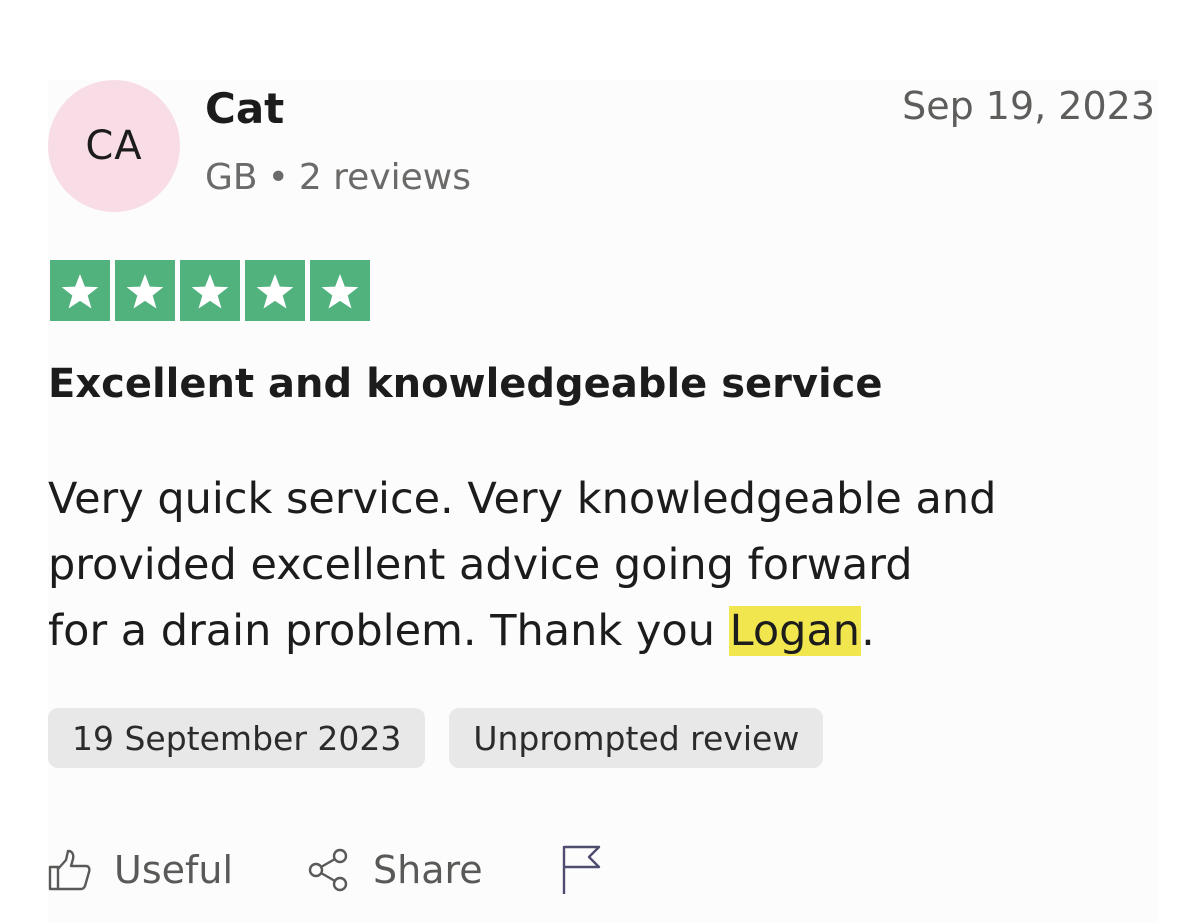  I want to click on reviewer-country: GB, so click(231, 177).